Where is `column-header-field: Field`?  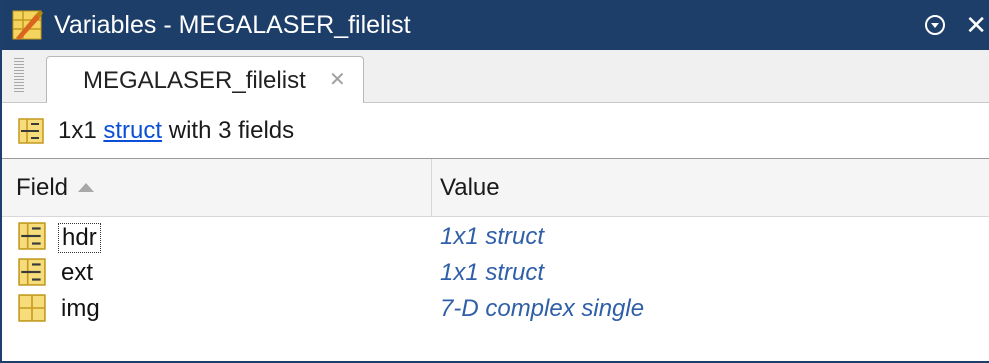
column-header-field: Field is located at coordinates (217, 187).